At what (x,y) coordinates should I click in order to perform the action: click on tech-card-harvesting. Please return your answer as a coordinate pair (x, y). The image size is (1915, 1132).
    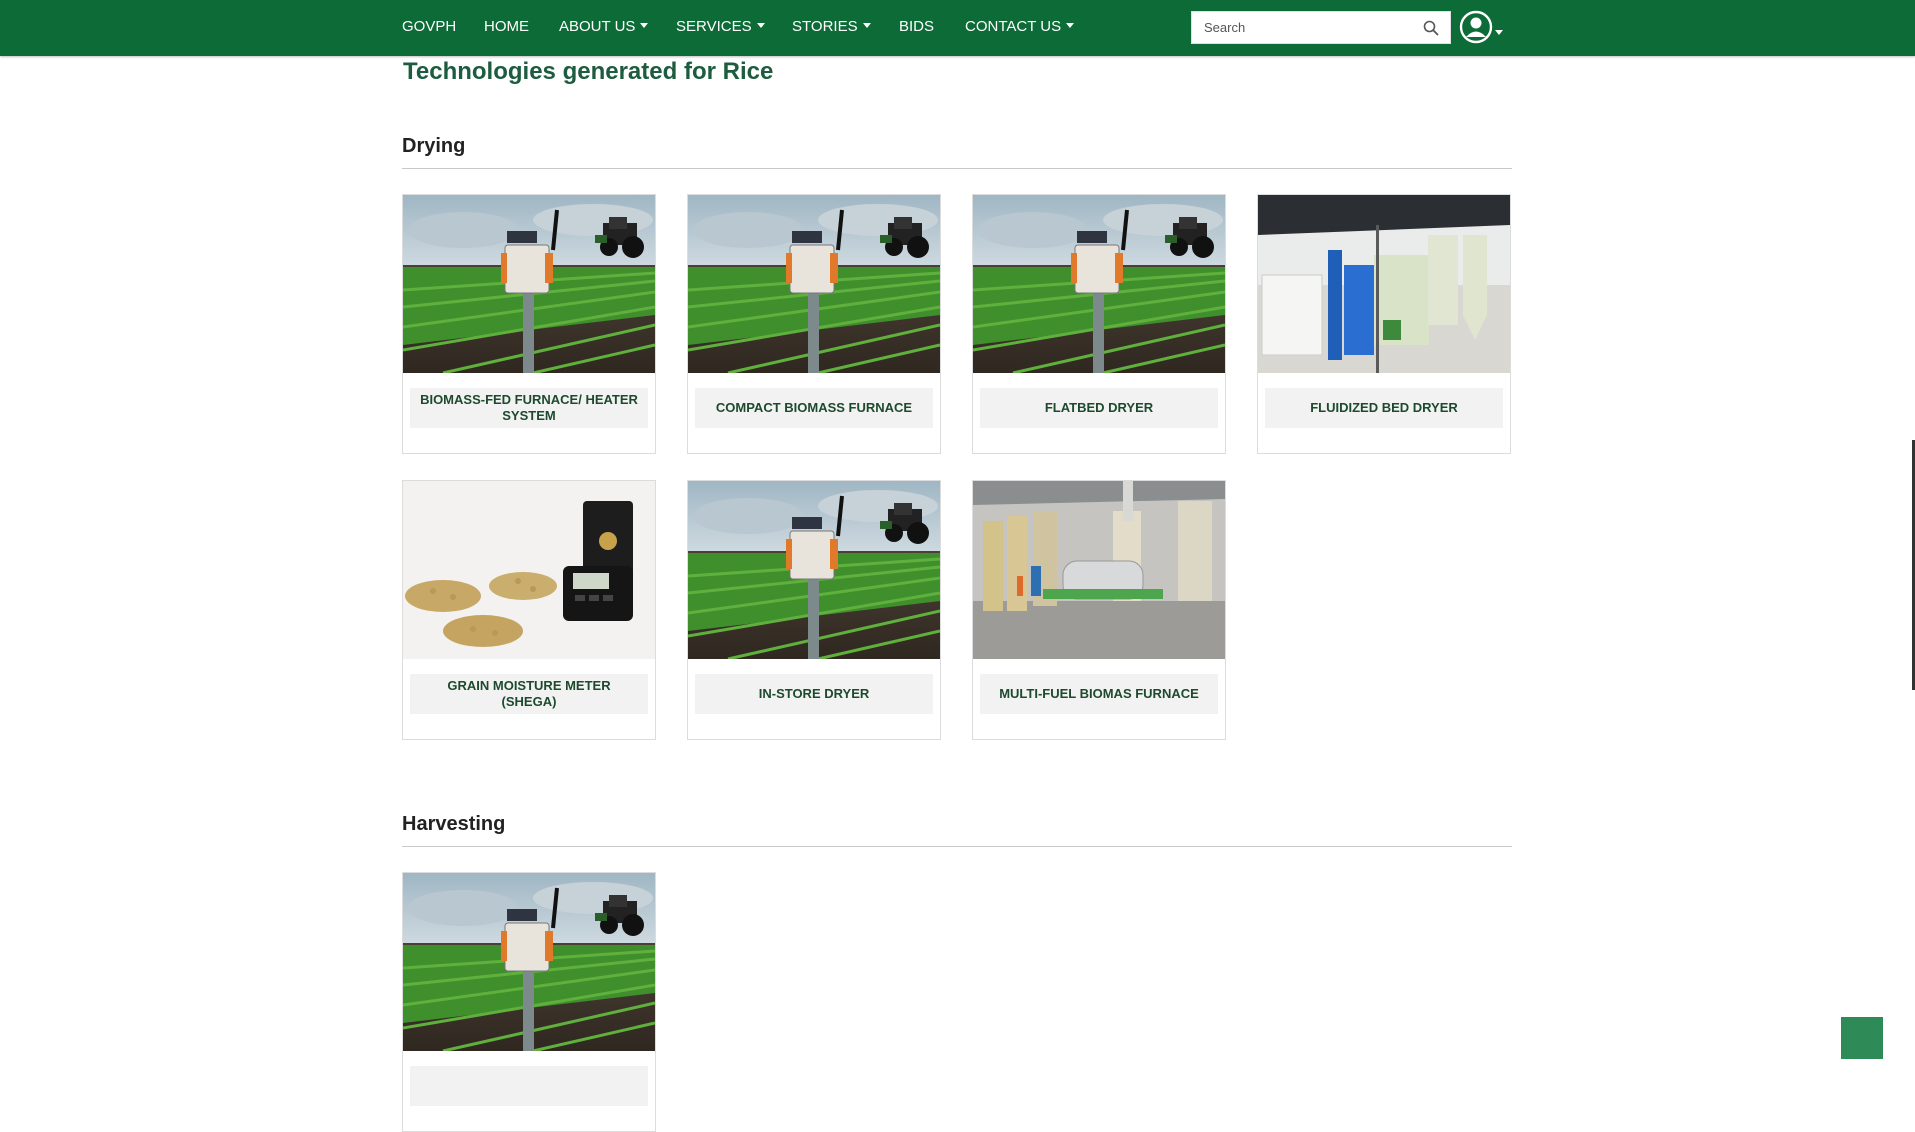
    Looking at the image, I should click on (529, 1002).